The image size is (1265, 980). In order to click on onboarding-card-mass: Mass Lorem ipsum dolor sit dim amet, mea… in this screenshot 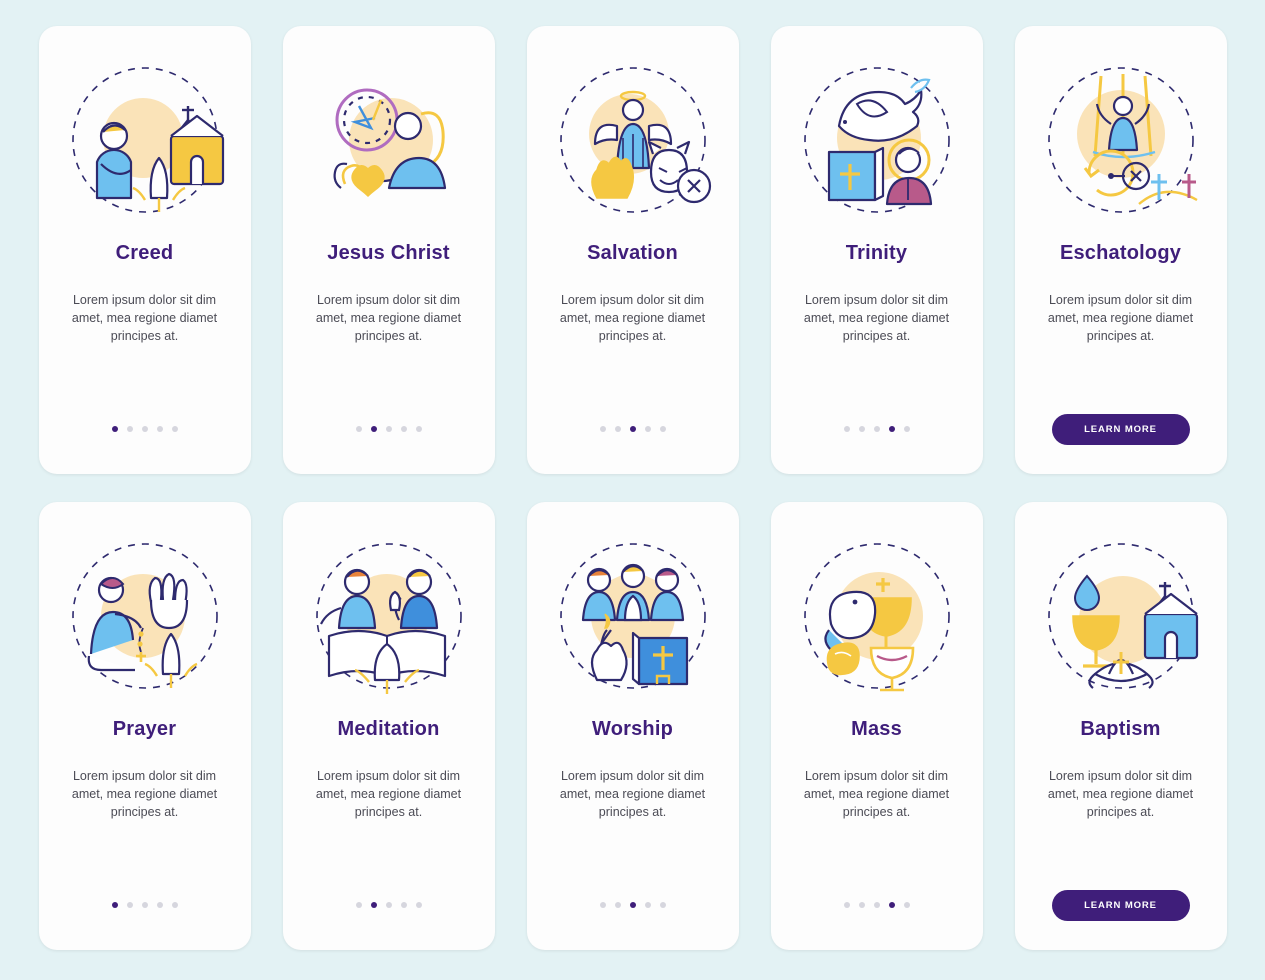, I will do `click(876, 726)`.